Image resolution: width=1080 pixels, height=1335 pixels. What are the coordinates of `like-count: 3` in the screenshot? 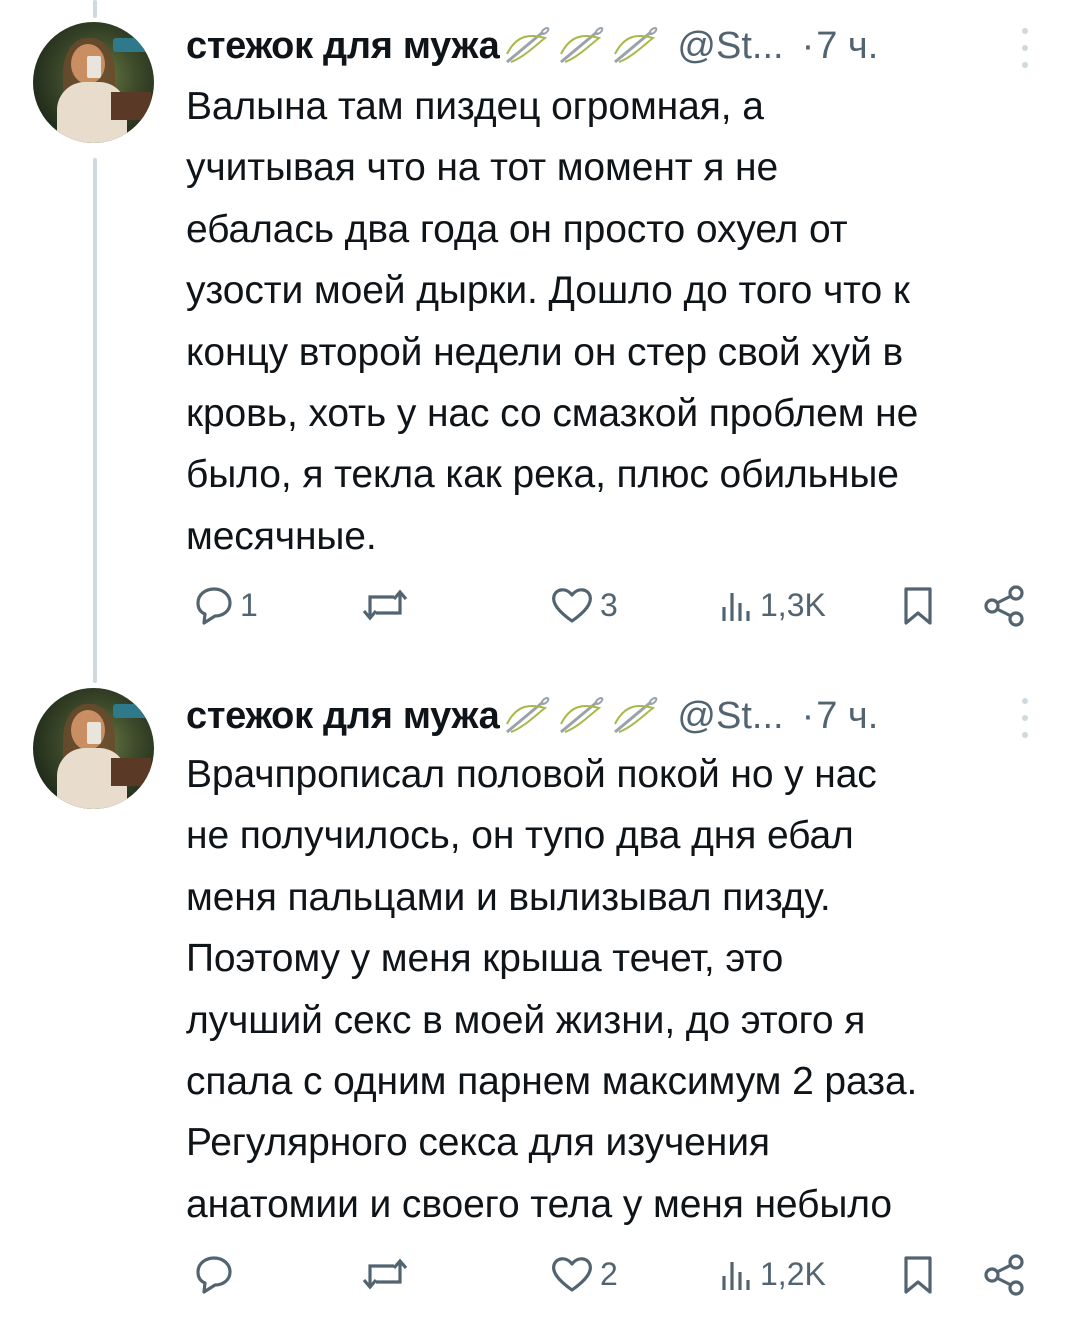 It's located at (609, 604).